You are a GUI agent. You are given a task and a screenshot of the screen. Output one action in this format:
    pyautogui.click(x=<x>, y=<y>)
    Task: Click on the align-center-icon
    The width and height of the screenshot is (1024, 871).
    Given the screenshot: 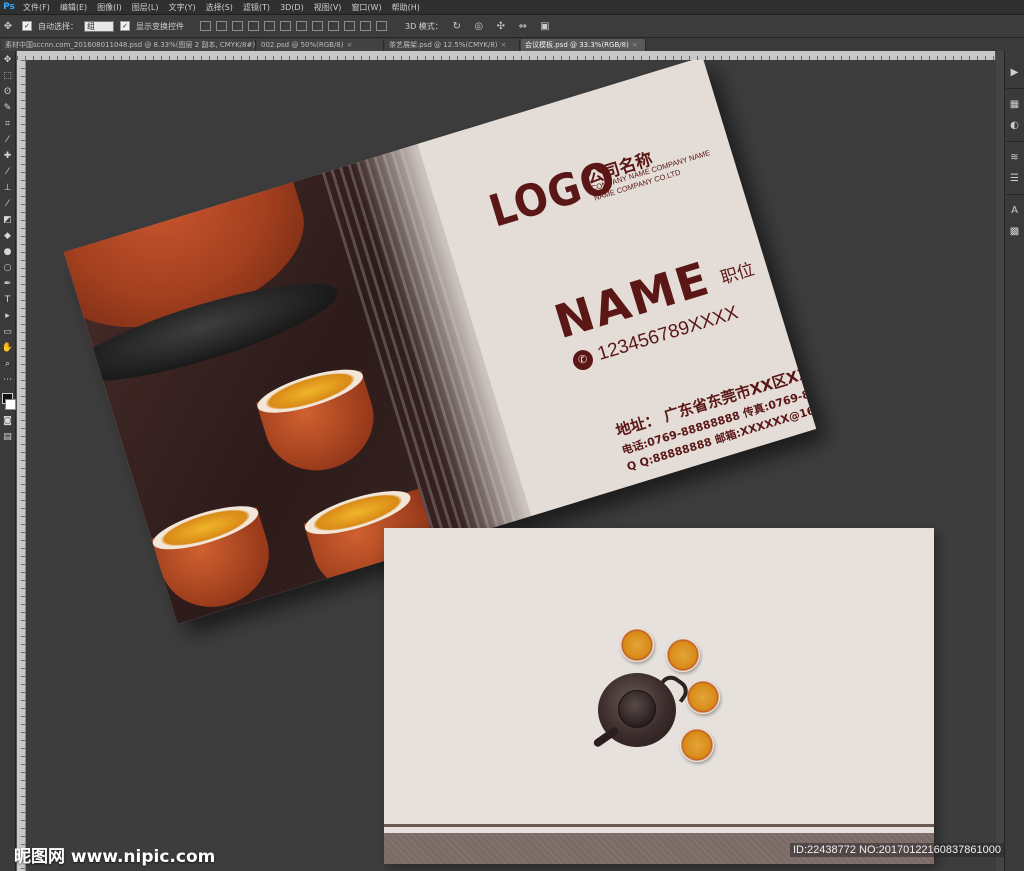 What is the action you would take?
    pyautogui.click(x=269, y=26)
    